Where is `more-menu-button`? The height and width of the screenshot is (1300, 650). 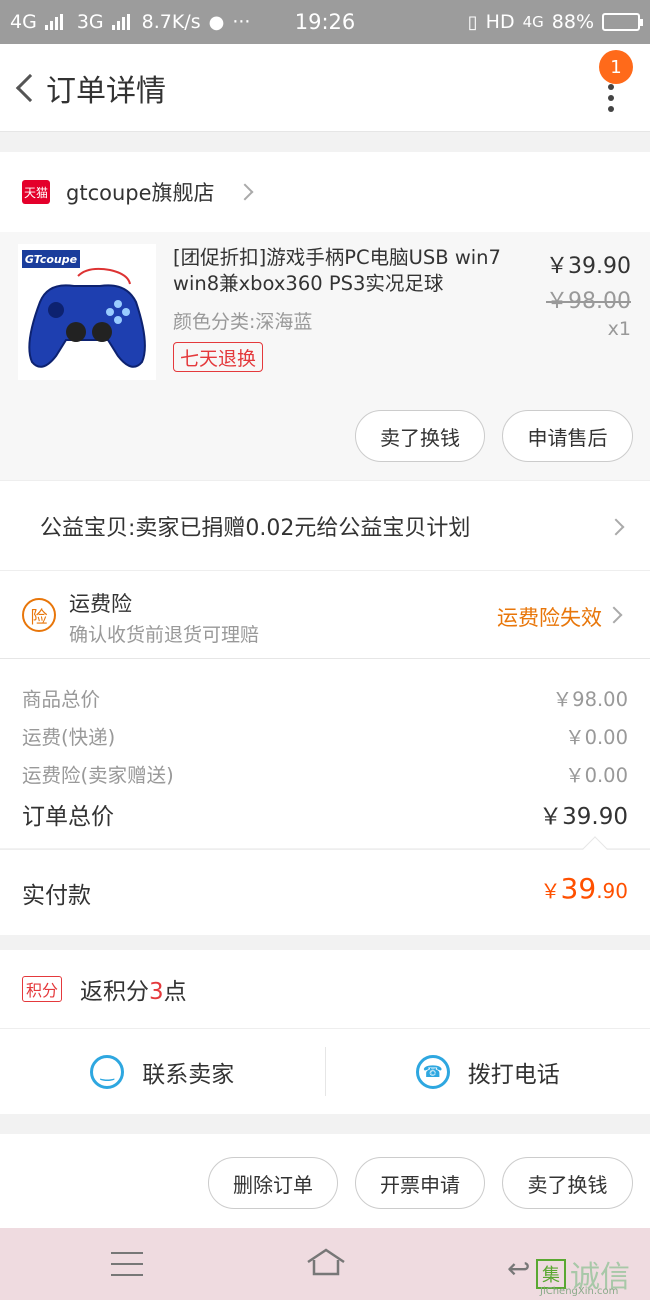 more-menu-button is located at coordinates (611, 98).